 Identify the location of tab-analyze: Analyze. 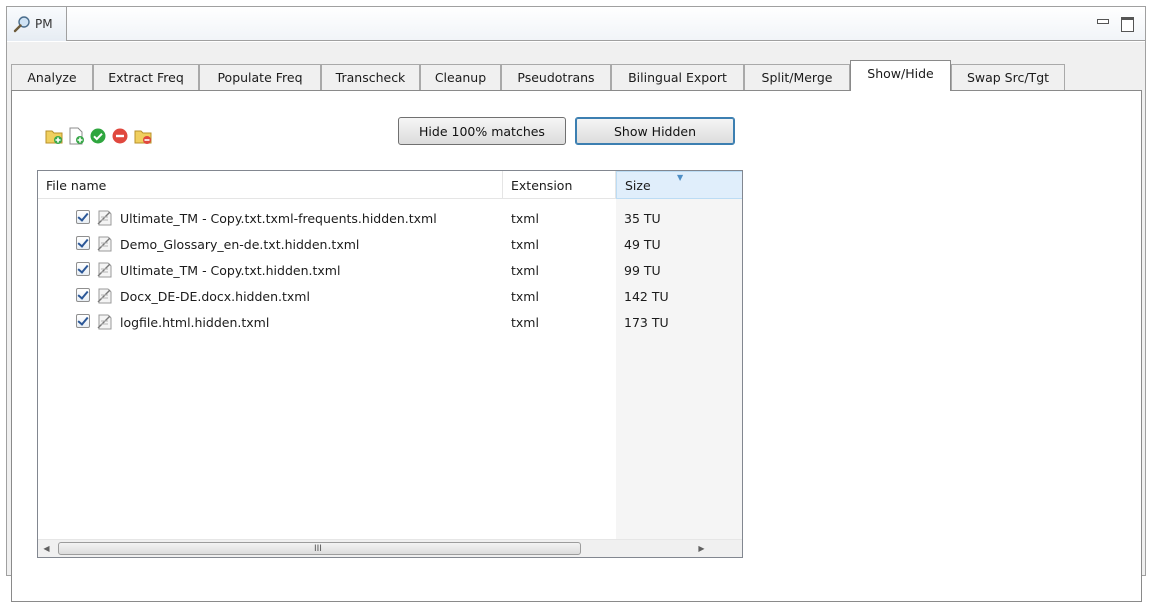
(52, 77).